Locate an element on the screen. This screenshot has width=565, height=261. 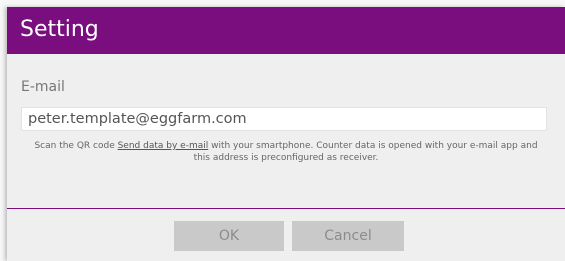
dialog-title: Setting is located at coordinates (59, 29).